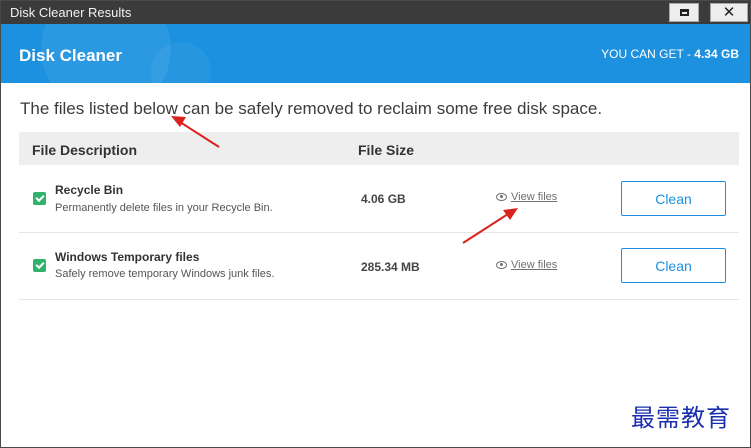 The width and height of the screenshot is (751, 448). What do you see at coordinates (375, 12) in the screenshot?
I see `title-bar: Disk Cleaner Results ✕` at bounding box center [375, 12].